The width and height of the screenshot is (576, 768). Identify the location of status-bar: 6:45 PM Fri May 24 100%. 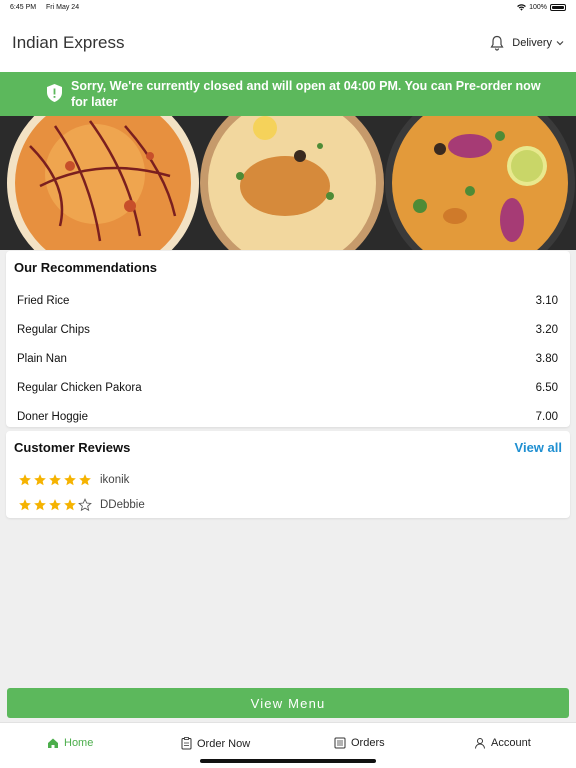
(288, 7).